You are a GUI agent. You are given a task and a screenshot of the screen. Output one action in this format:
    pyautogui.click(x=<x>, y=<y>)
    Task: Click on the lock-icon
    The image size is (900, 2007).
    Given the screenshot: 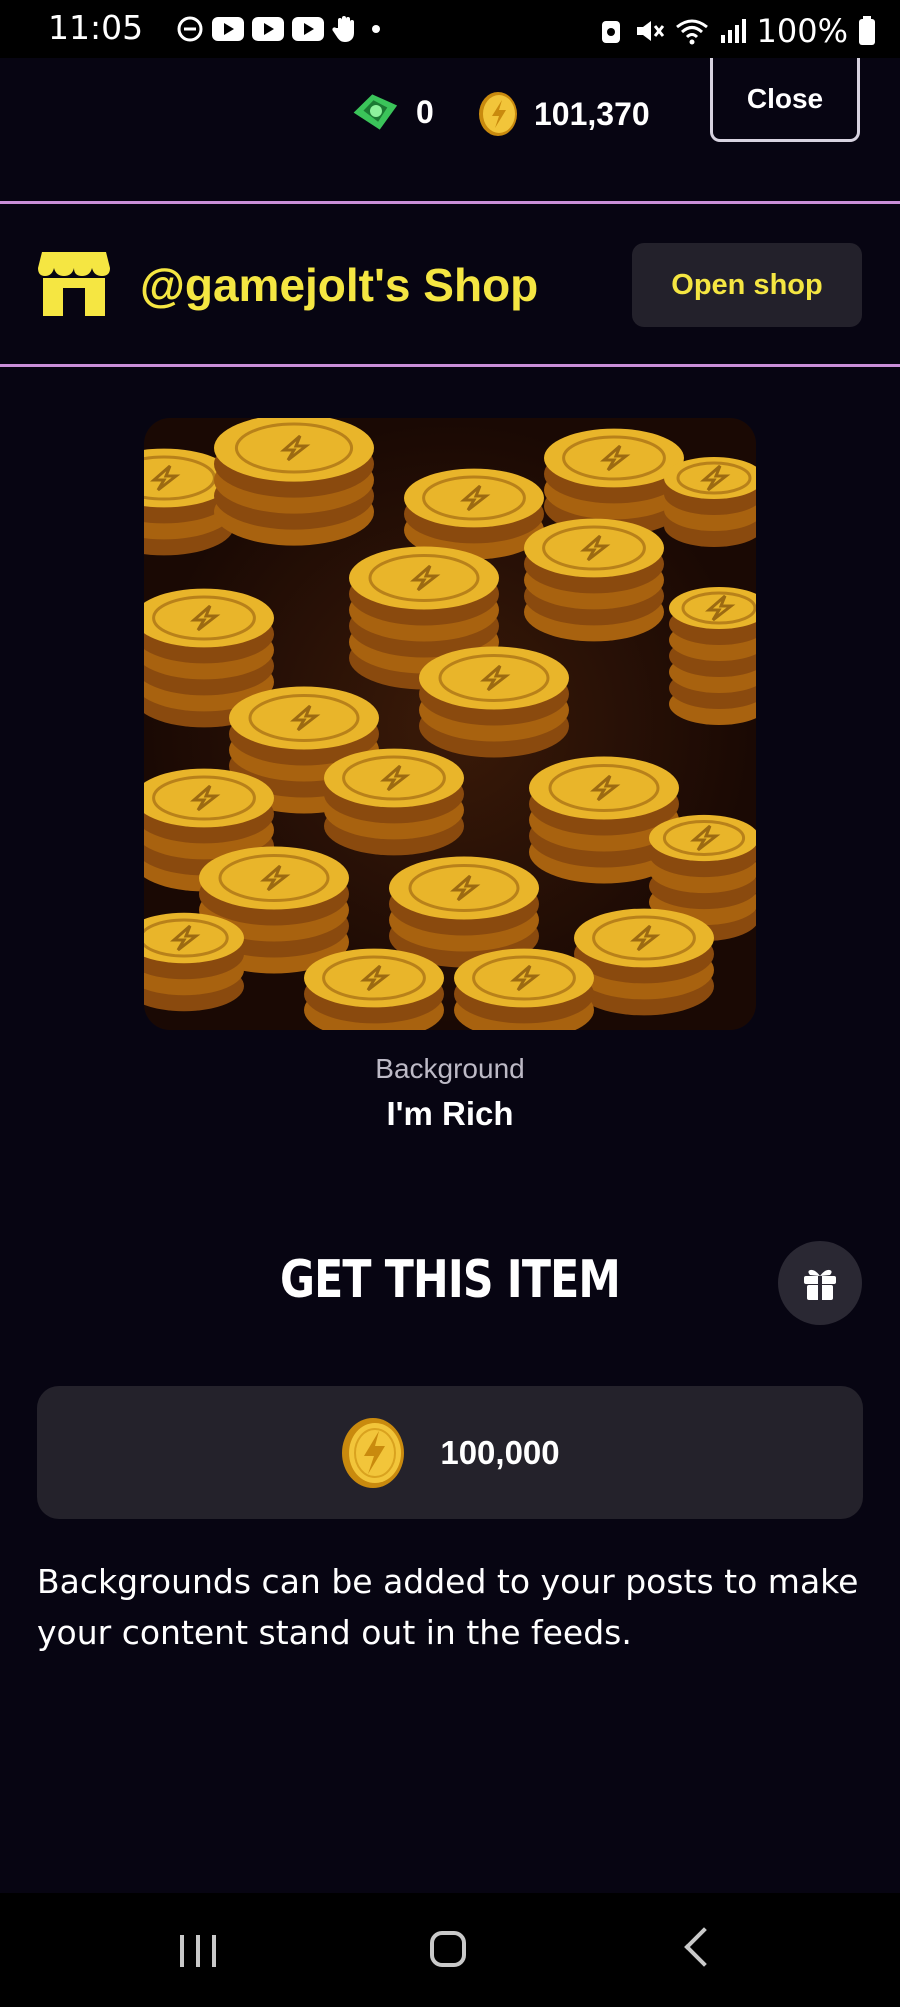 What is the action you would take?
    pyautogui.click(x=610, y=32)
    